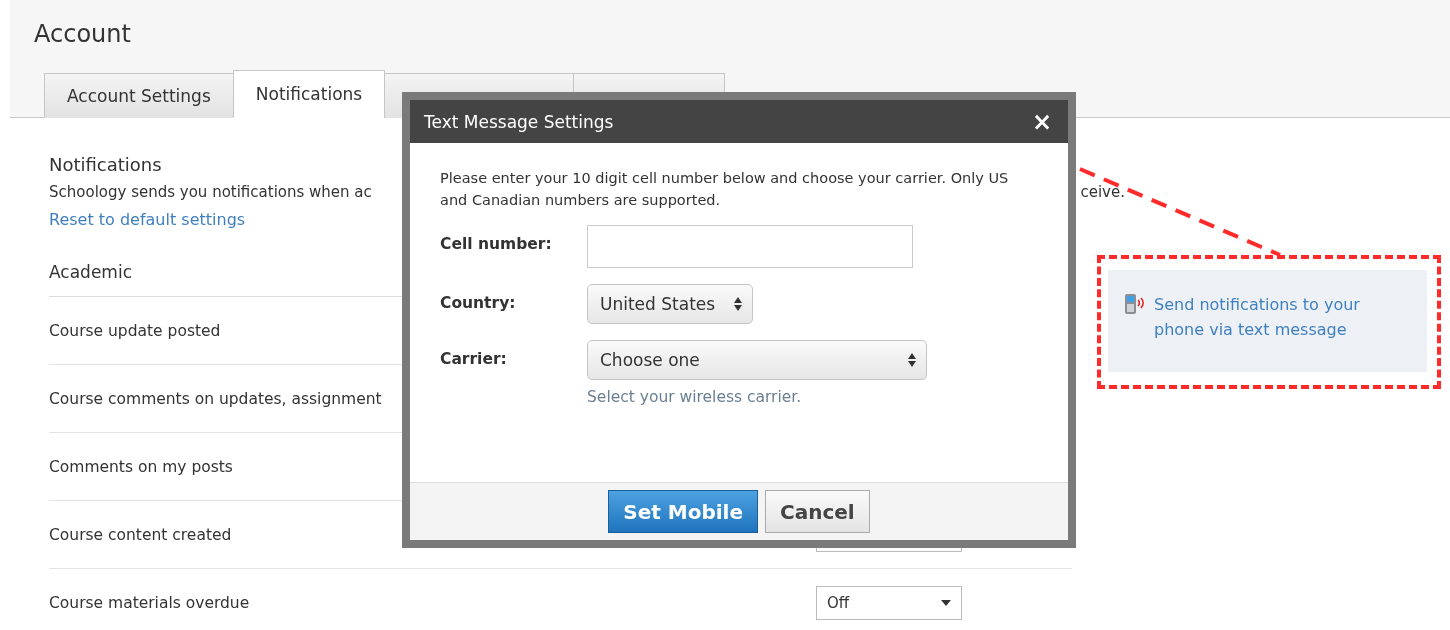 Image resolution: width=1450 pixels, height=630 pixels. Describe the element at coordinates (82, 34) in the screenshot. I see `page-title: Account` at that location.